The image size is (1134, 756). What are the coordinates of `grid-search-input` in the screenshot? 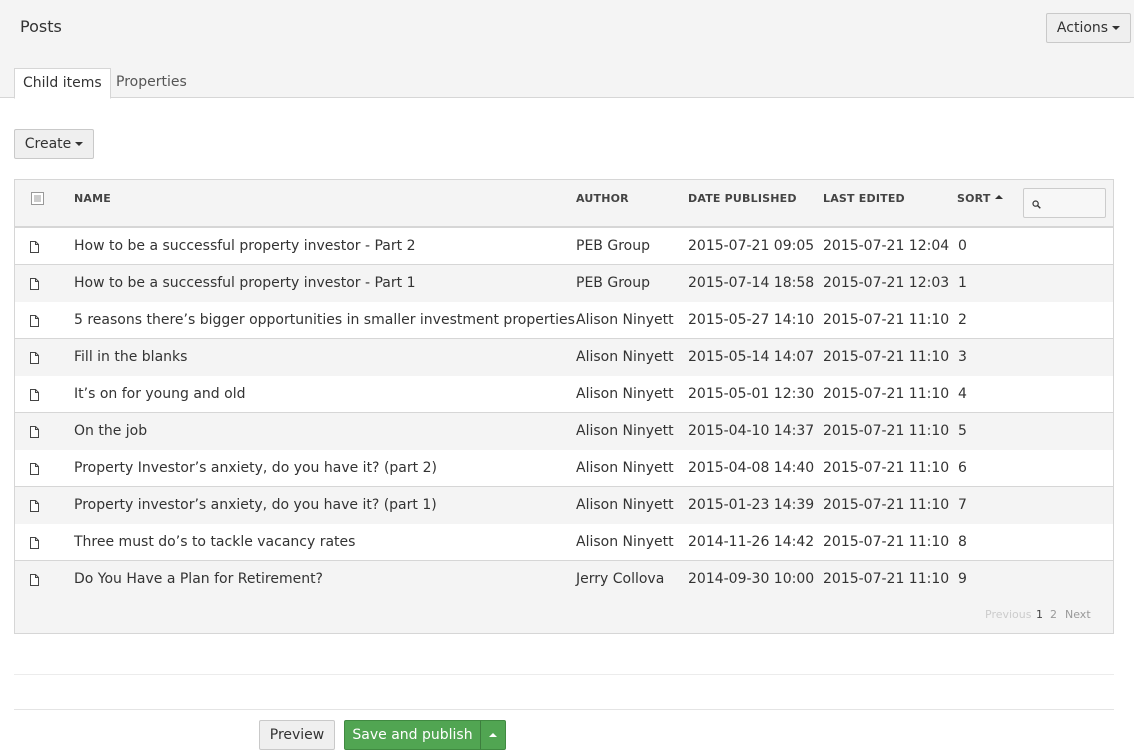 It's located at (1064, 203).